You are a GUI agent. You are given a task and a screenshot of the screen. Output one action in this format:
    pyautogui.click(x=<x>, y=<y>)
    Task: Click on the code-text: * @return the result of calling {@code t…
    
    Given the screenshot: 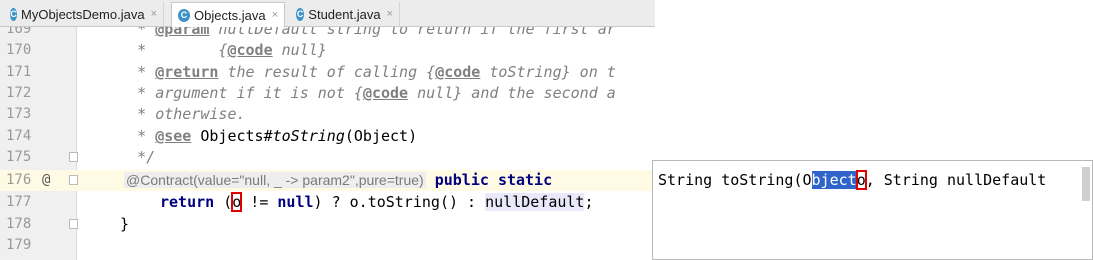 What is the action you would take?
    pyautogui.click(x=354, y=72)
    